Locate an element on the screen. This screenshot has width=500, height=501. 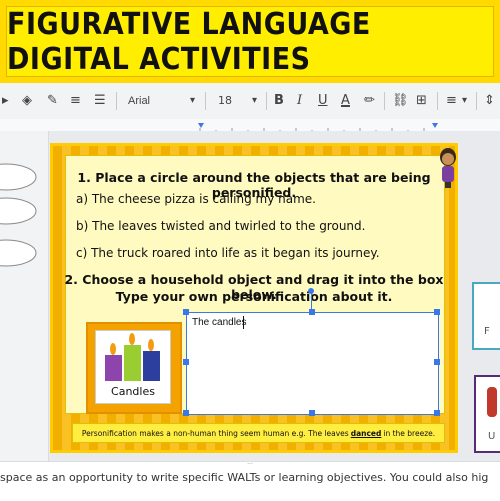
oval-shapes is located at coordinates (18, 215).